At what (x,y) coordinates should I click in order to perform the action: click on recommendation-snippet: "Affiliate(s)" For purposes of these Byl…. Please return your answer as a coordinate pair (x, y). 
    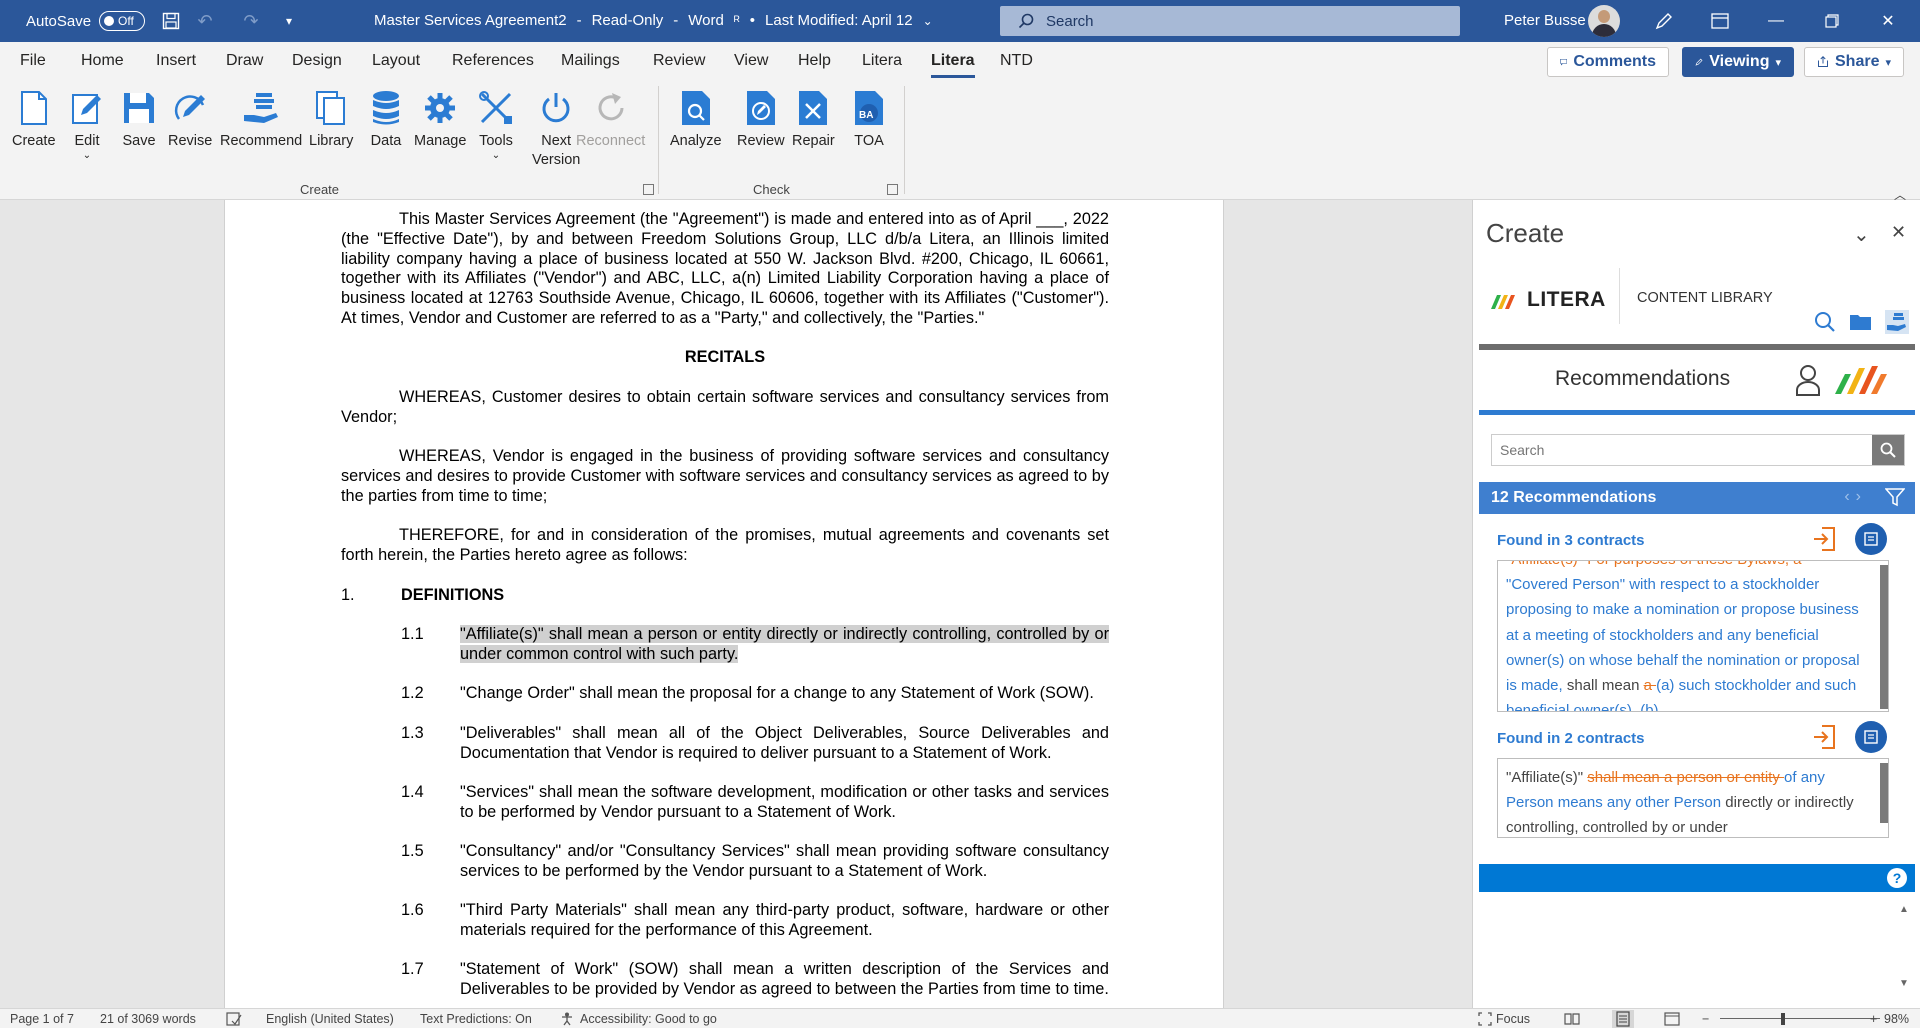
    Looking at the image, I should click on (1693, 636).